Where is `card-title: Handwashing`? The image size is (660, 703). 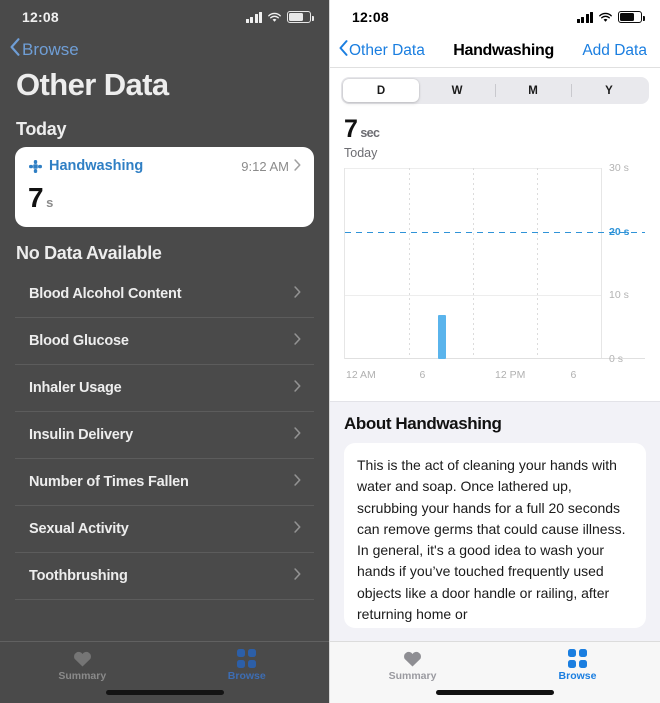
card-title: Handwashing is located at coordinates (85, 166).